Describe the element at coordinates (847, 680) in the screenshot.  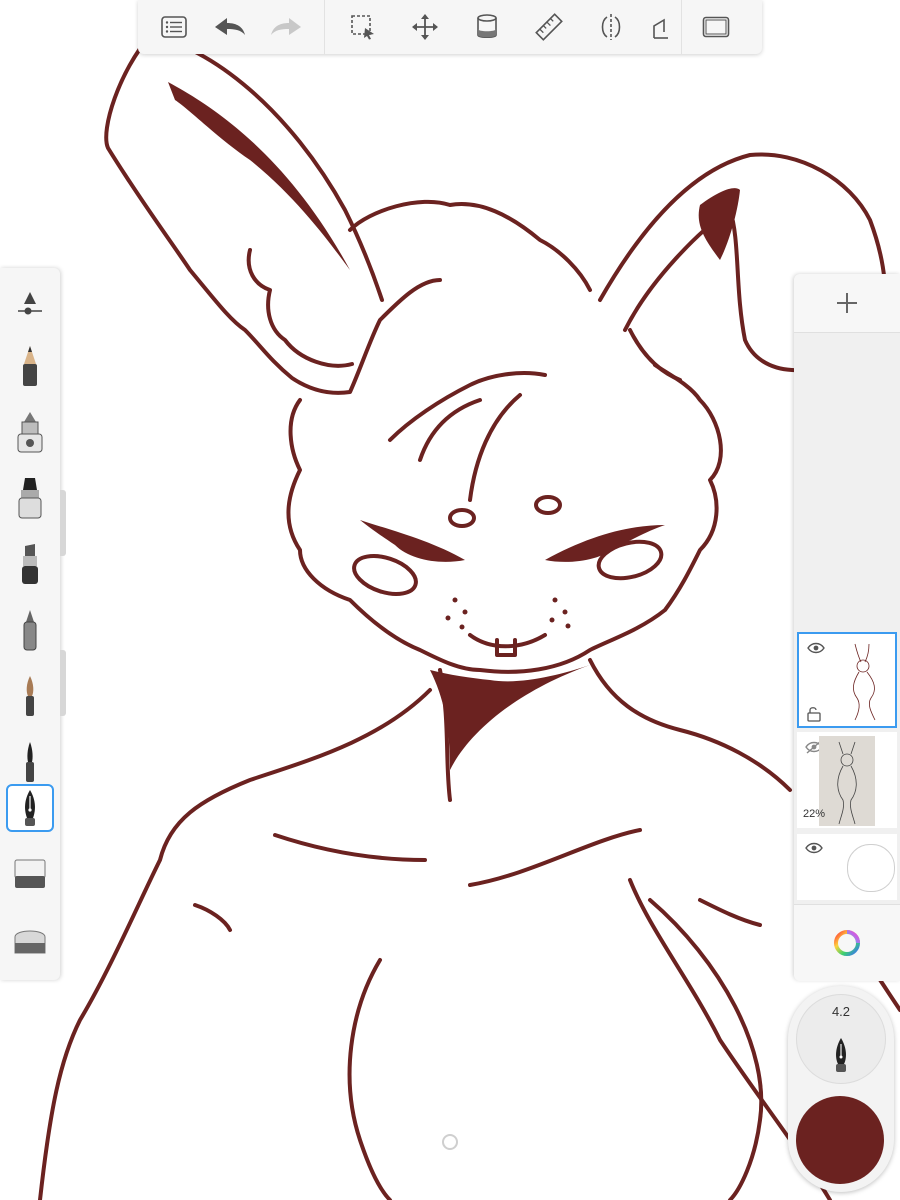
I see `layer-item-lineart` at that location.